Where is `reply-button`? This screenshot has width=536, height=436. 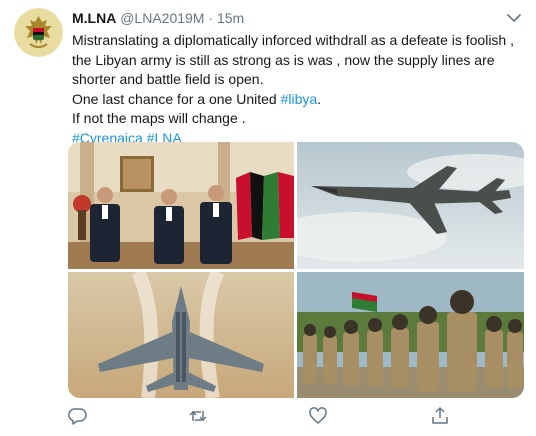
reply-button is located at coordinates (78, 416).